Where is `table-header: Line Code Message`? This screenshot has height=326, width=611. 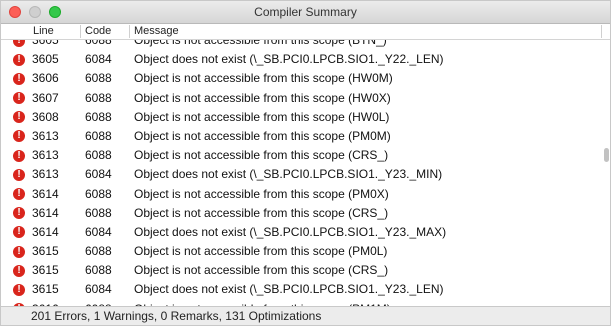 table-header: Line Code Message is located at coordinates (305, 32).